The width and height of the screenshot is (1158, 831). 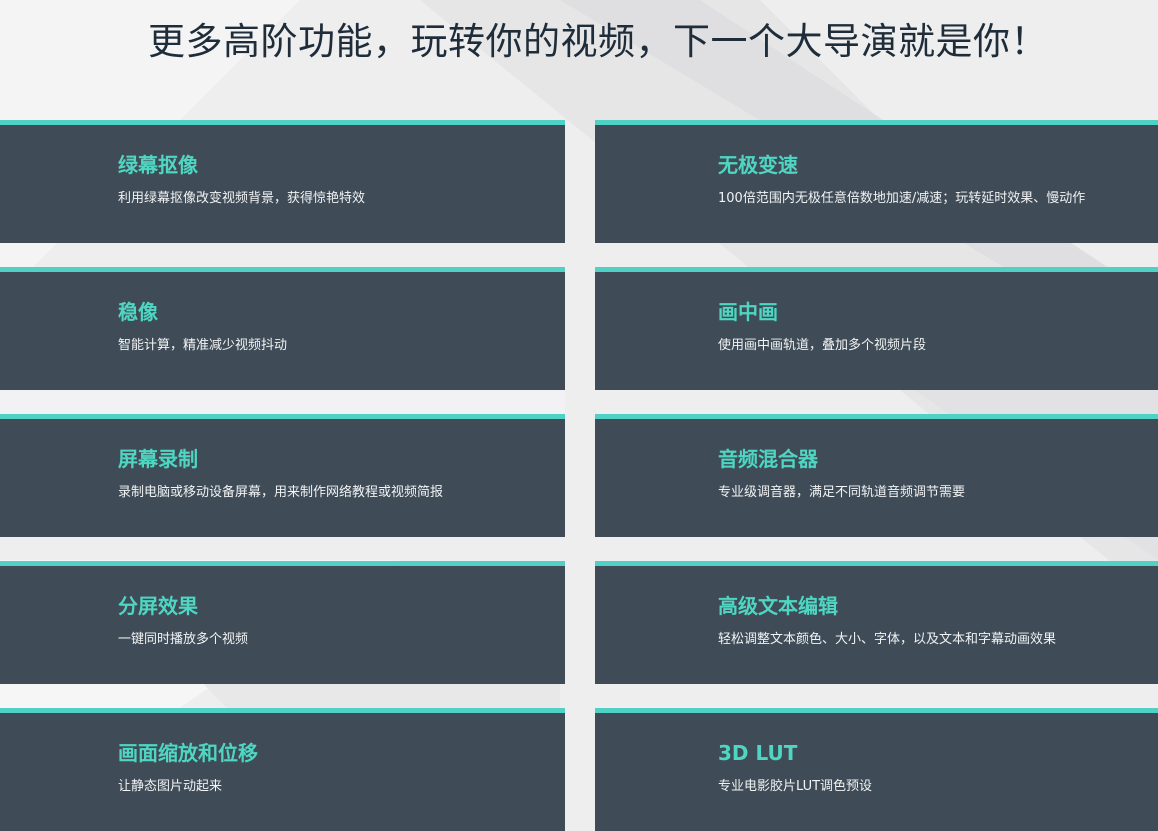 I want to click on feature-description: 专业级调音器，满足不同轨道音频调节需要, so click(x=842, y=492).